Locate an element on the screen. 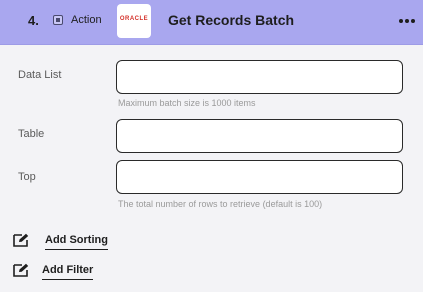  data-list-label: Data List is located at coordinates (40, 75).